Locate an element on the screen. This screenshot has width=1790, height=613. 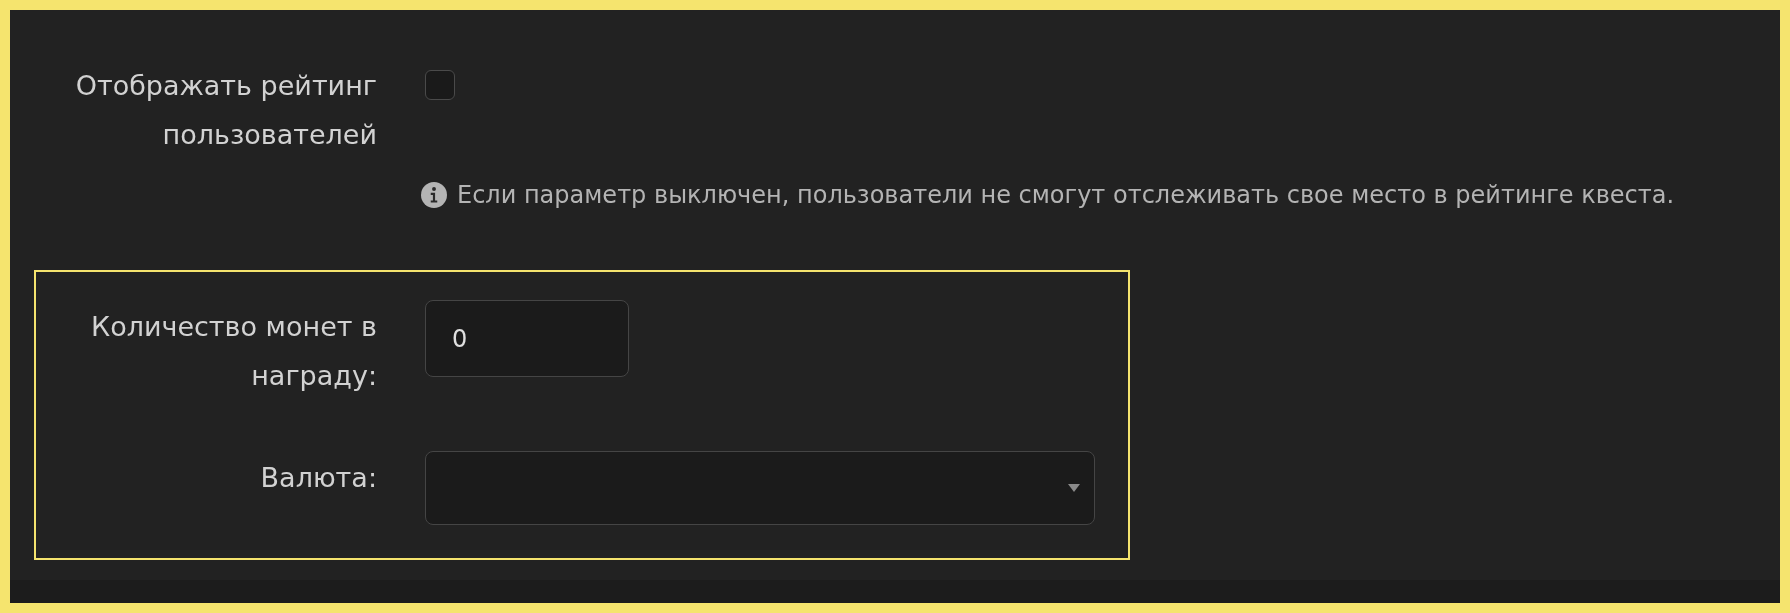
number-field: 0 is located at coordinates (527, 338).